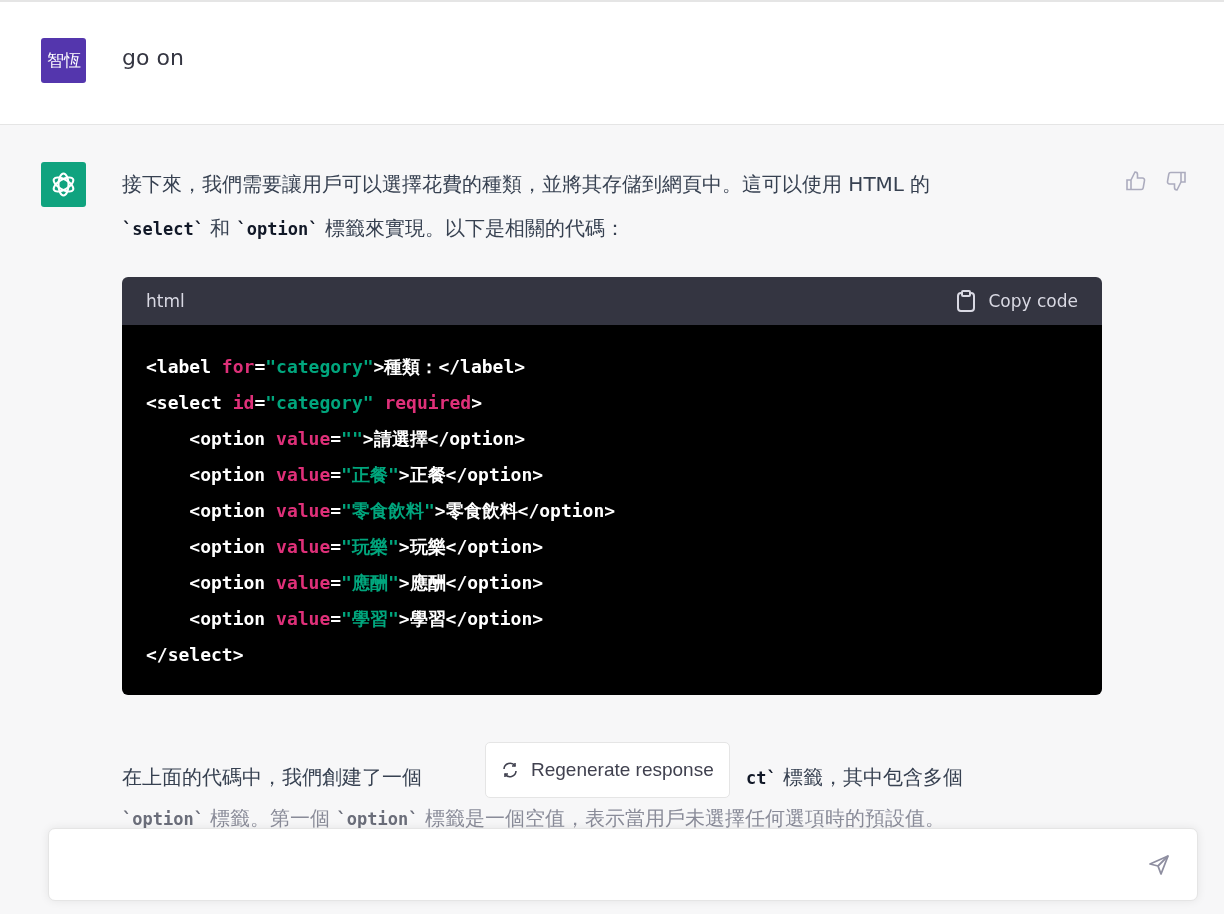 This screenshot has width=1224, height=914. What do you see at coordinates (195, 655) in the screenshot?
I see `code-line: </select>` at bounding box center [195, 655].